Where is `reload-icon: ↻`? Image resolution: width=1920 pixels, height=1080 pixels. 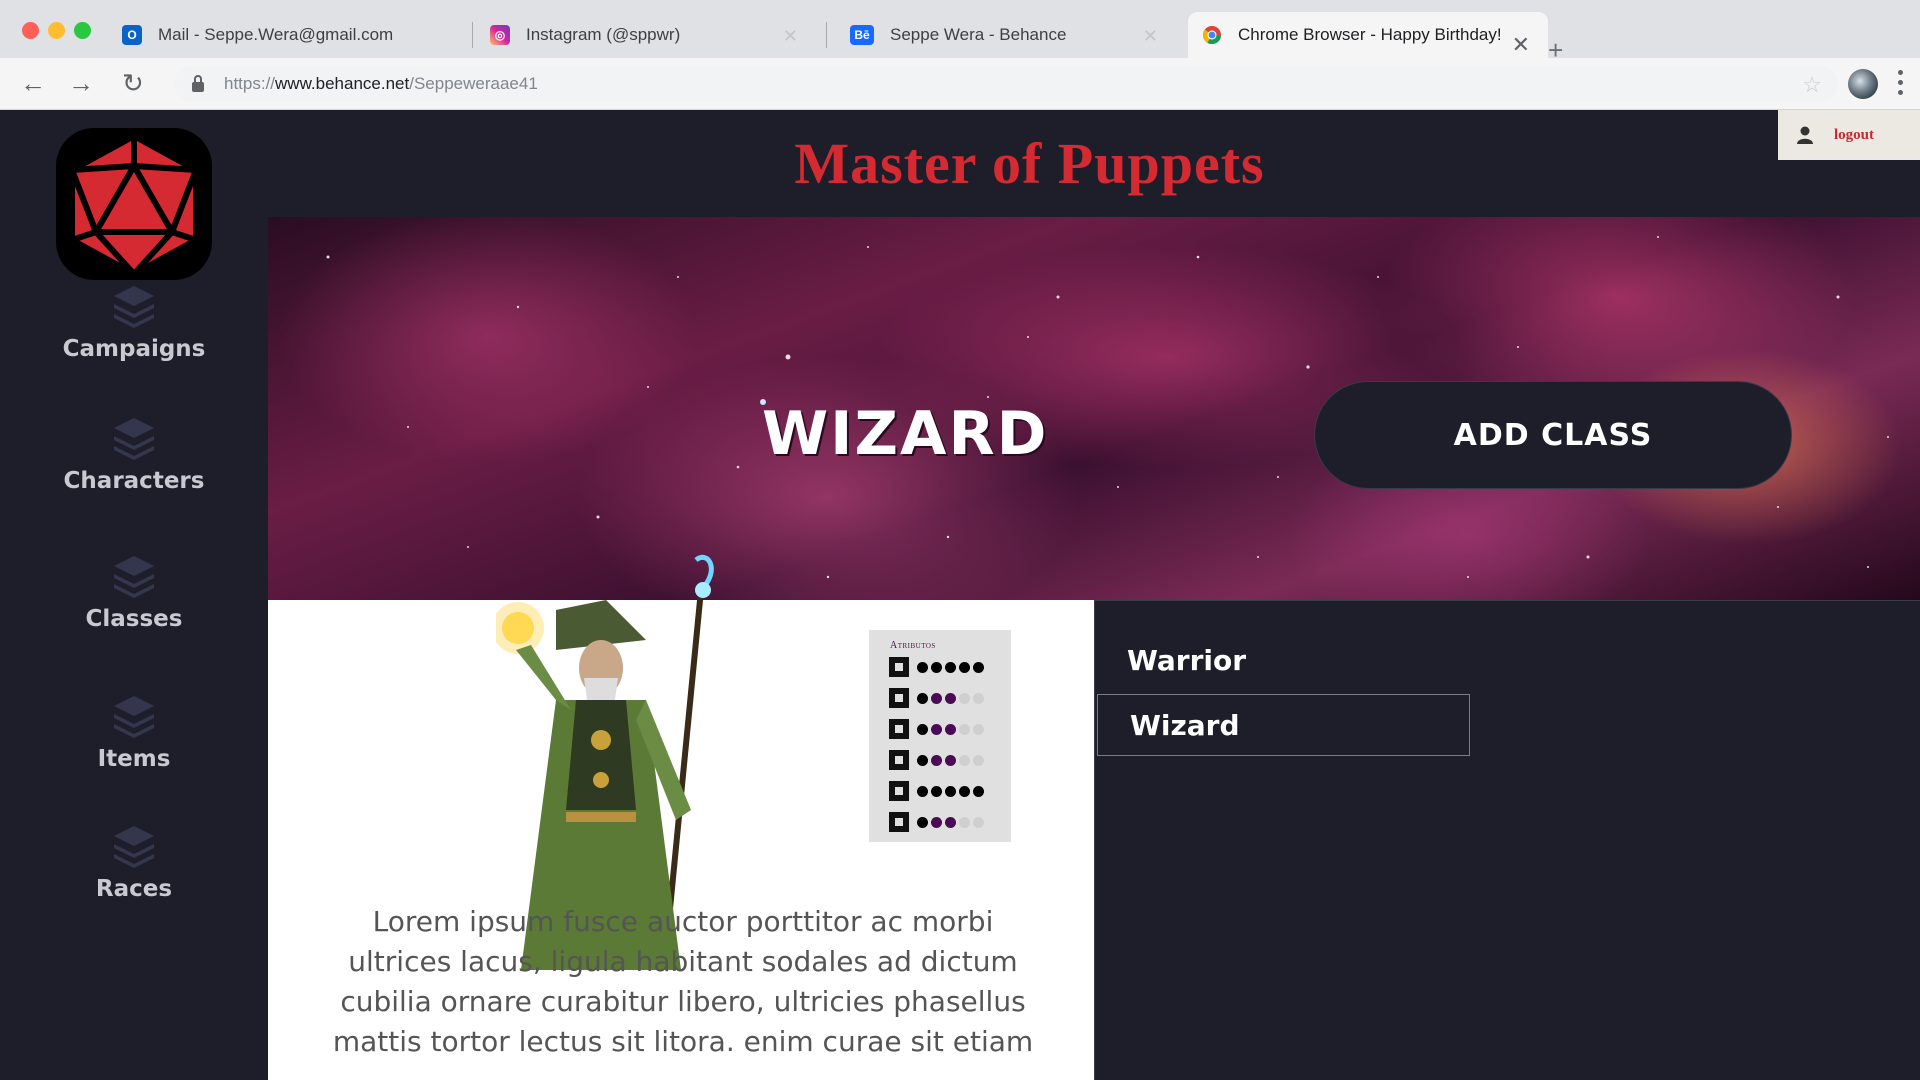
reload-icon: ↻ is located at coordinates (133, 83).